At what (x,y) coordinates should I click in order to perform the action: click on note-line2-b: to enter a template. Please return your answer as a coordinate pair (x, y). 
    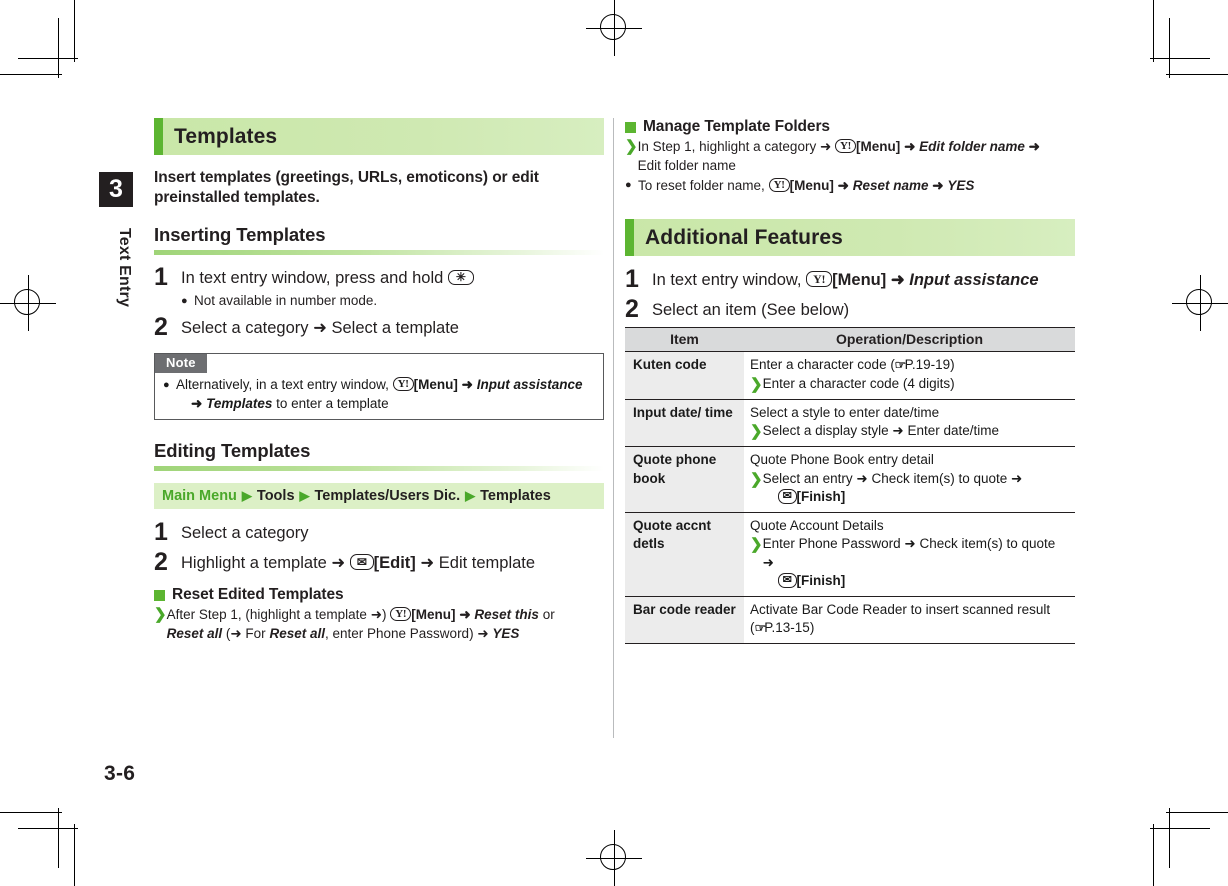
    Looking at the image, I should click on (332, 403).